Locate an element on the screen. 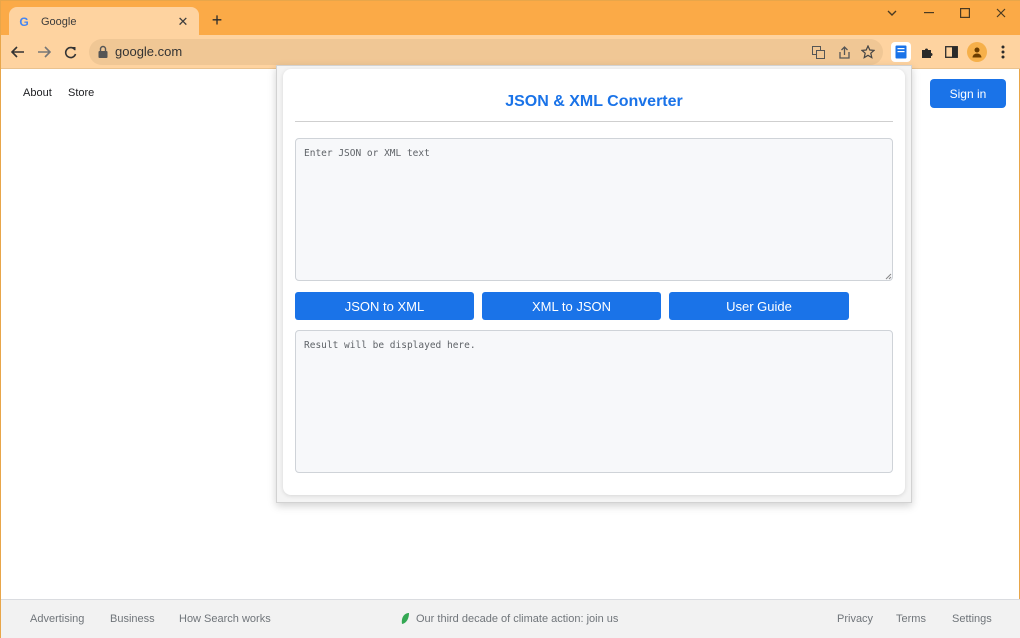  reload-icon is located at coordinates (70, 52).